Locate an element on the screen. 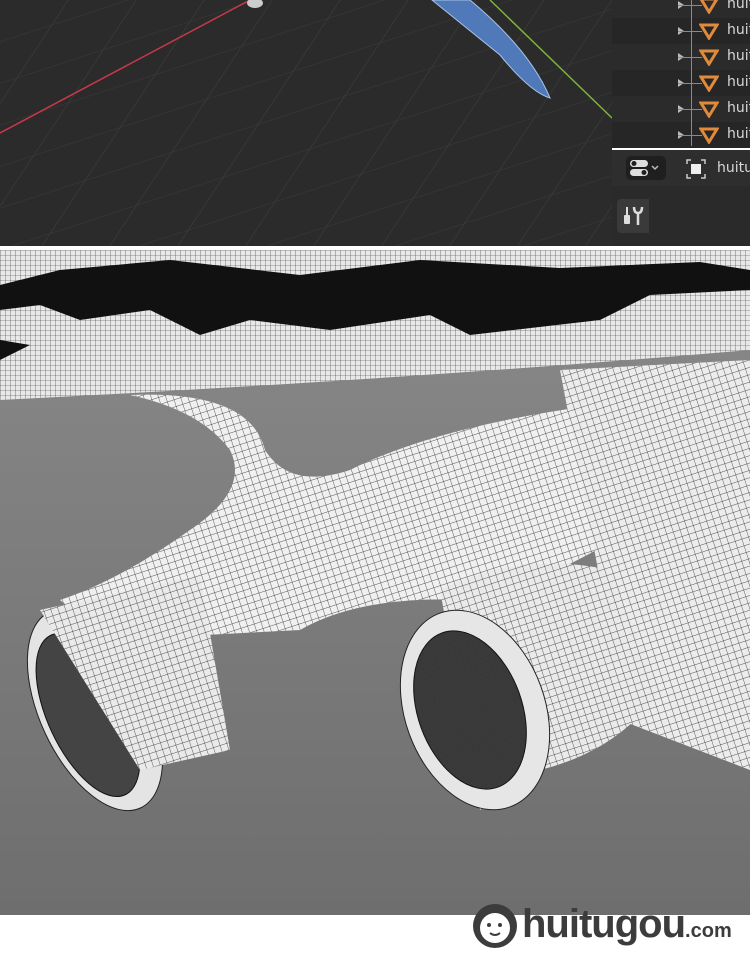 The width and height of the screenshot is (750, 960). editor-type-button is located at coordinates (646, 168).